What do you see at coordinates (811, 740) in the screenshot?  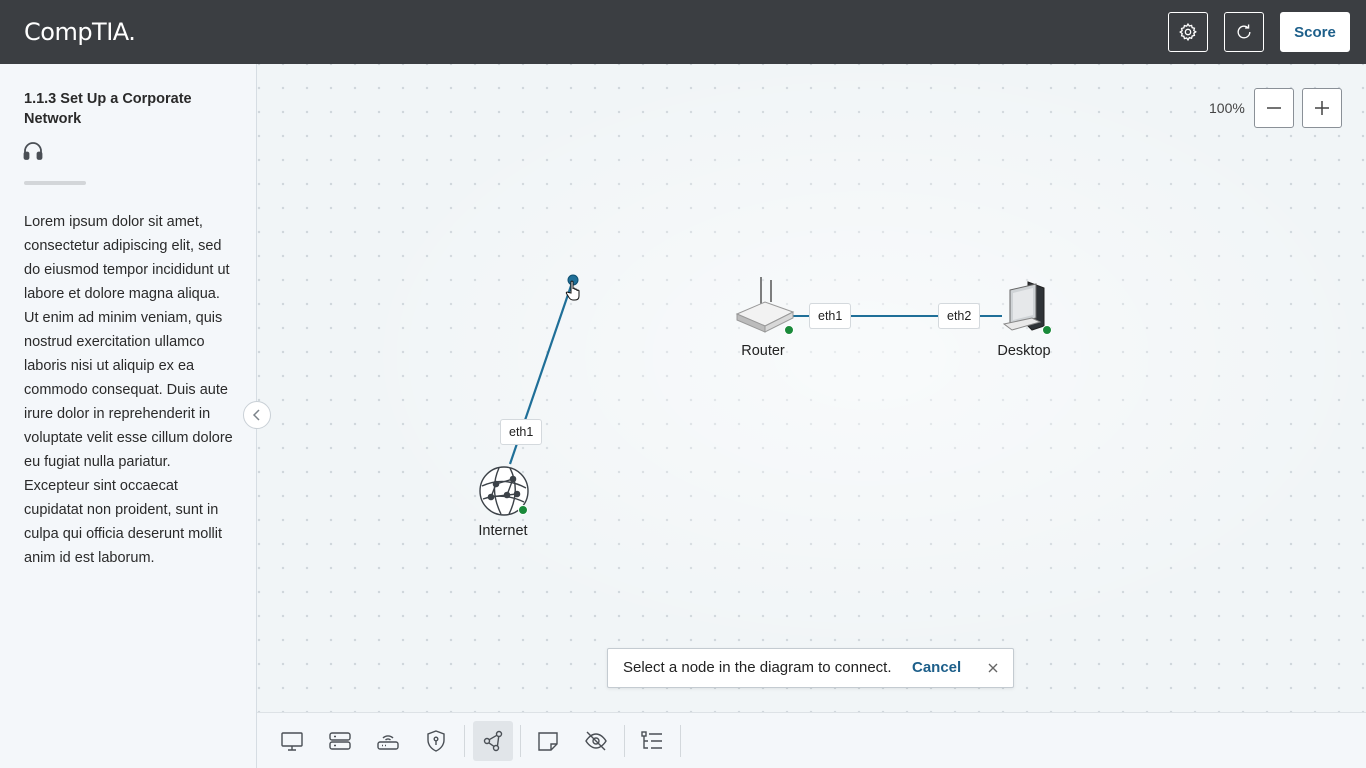 I see `bottom-toolbar` at bounding box center [811, 740].